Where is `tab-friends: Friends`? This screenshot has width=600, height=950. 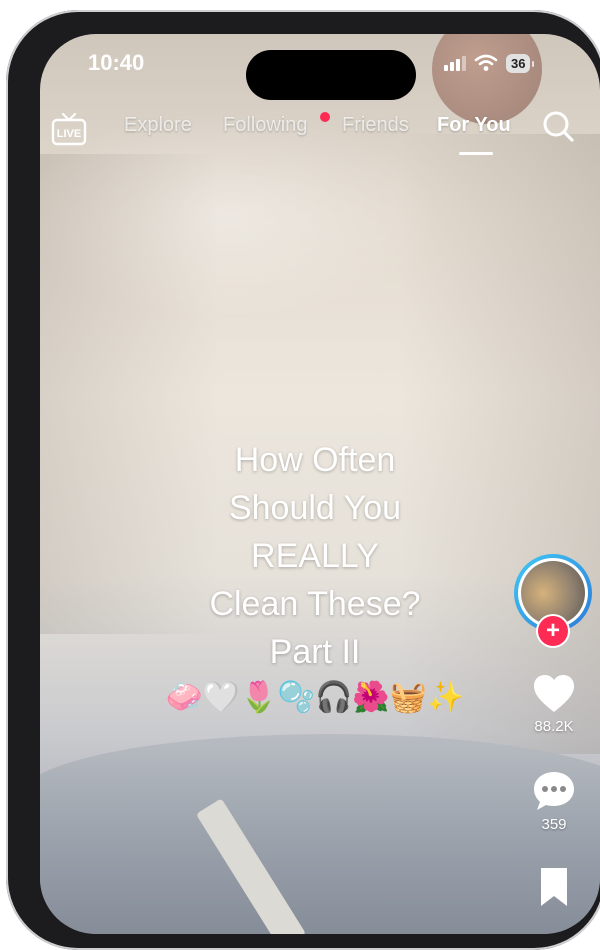
tab-friends: Friends is located at coordinates (375, 125).